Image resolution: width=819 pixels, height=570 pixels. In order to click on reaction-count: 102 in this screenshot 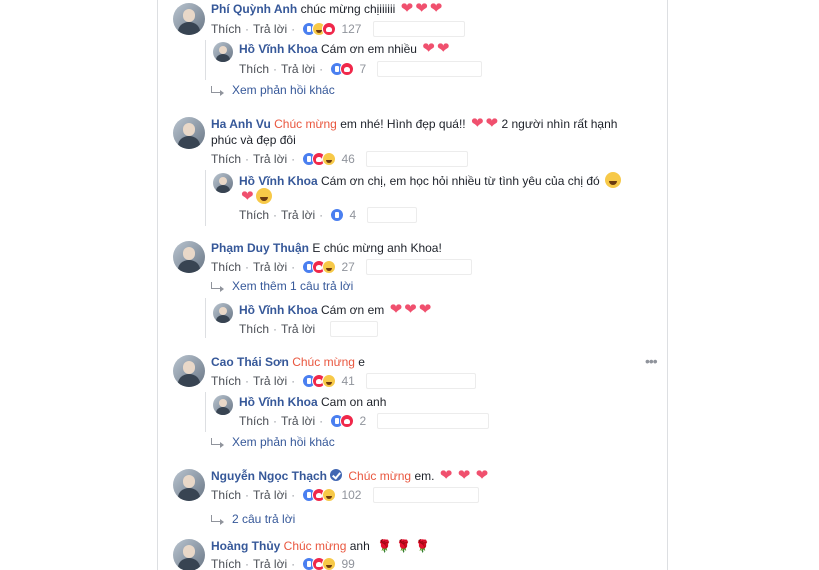, I will do `click(351, 495)`.